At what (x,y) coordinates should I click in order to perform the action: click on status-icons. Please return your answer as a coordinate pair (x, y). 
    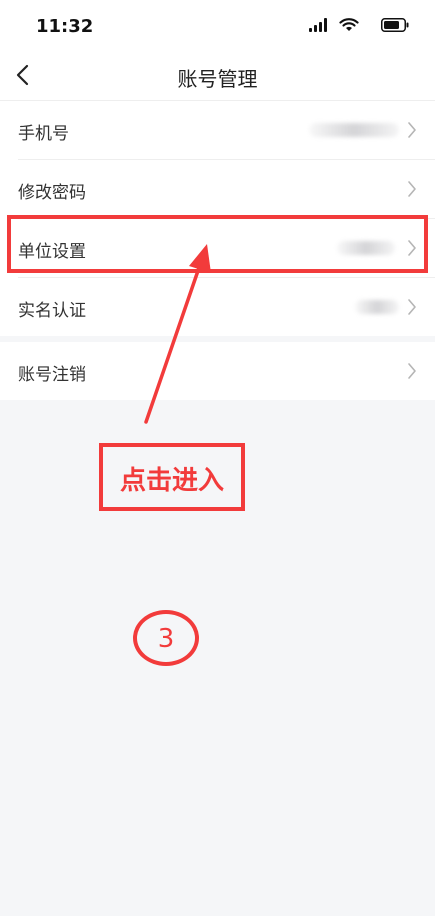
    Looking at the image, I should click on (354, 26).